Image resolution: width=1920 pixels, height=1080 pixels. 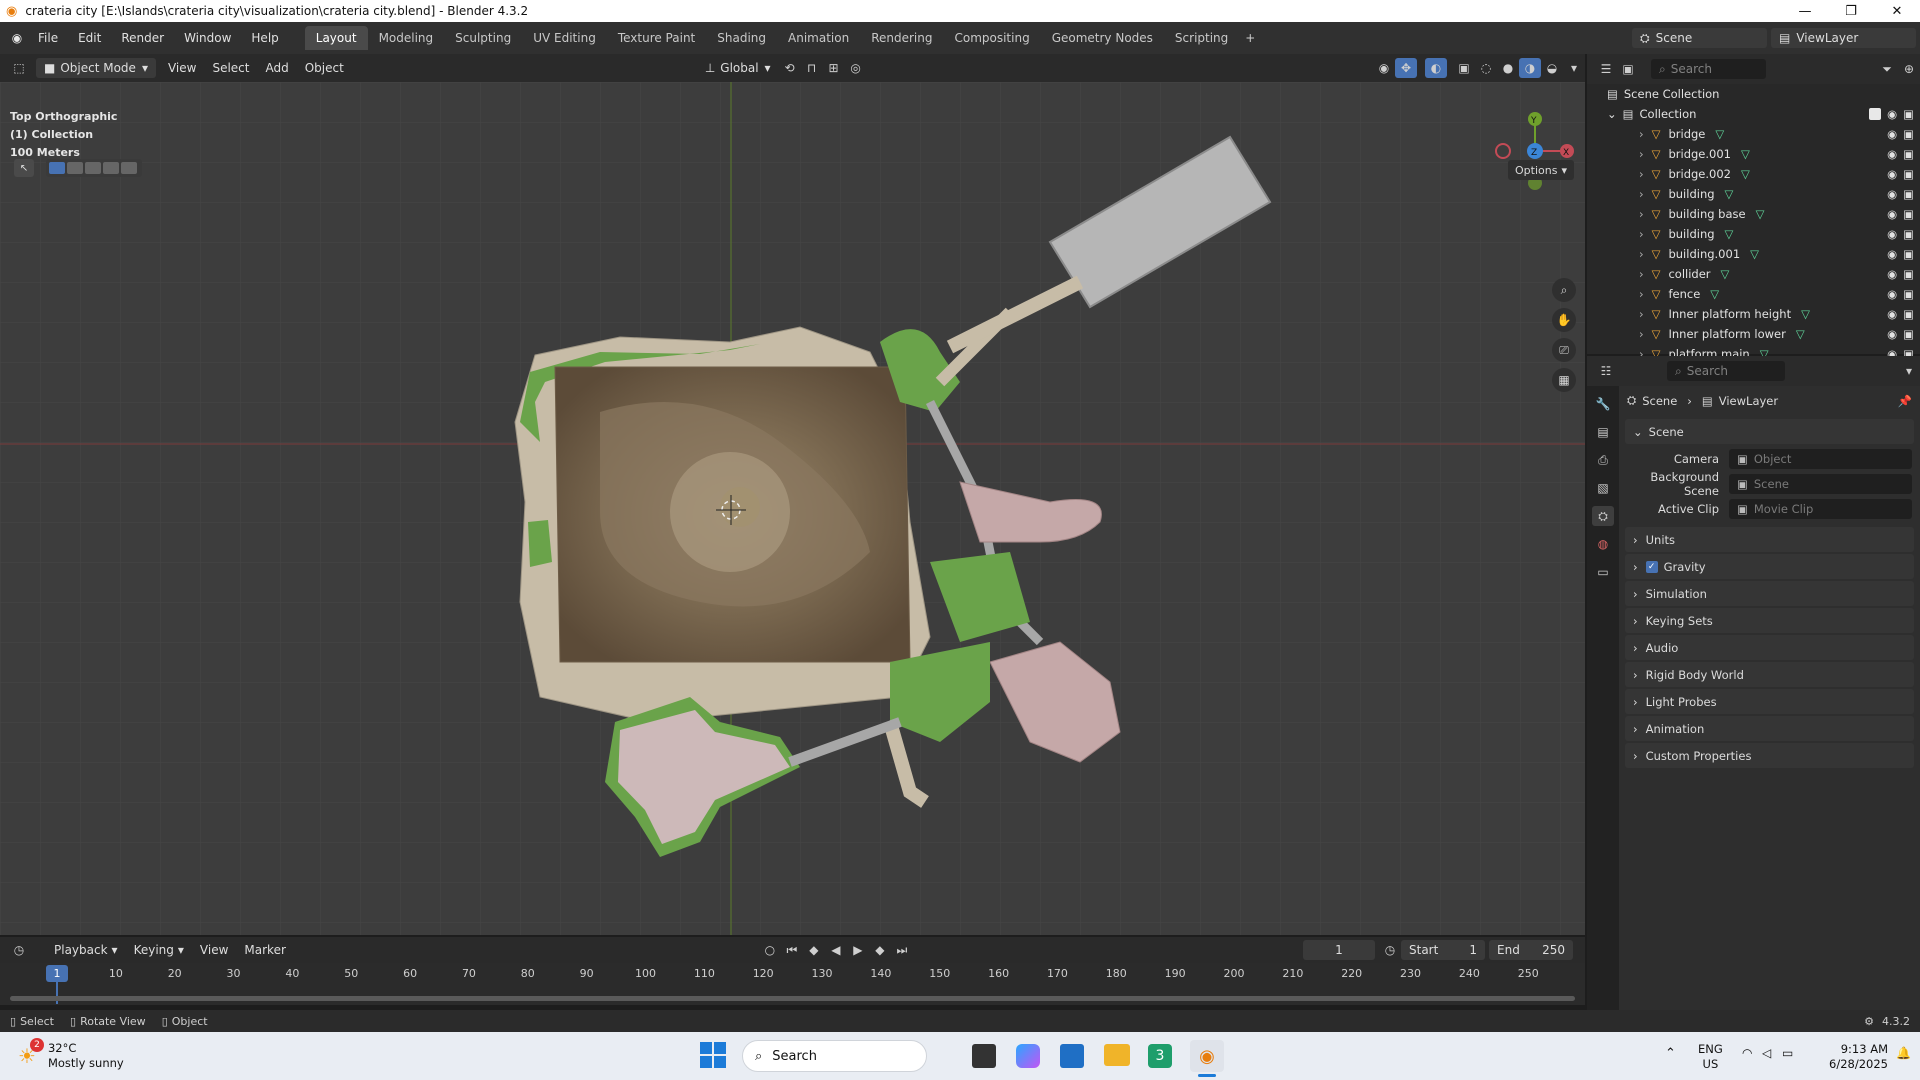 What do you see at coordinates (858, 950) in the screenshot?
I see `play-icon: ▶` at bounding box center [858, 950].